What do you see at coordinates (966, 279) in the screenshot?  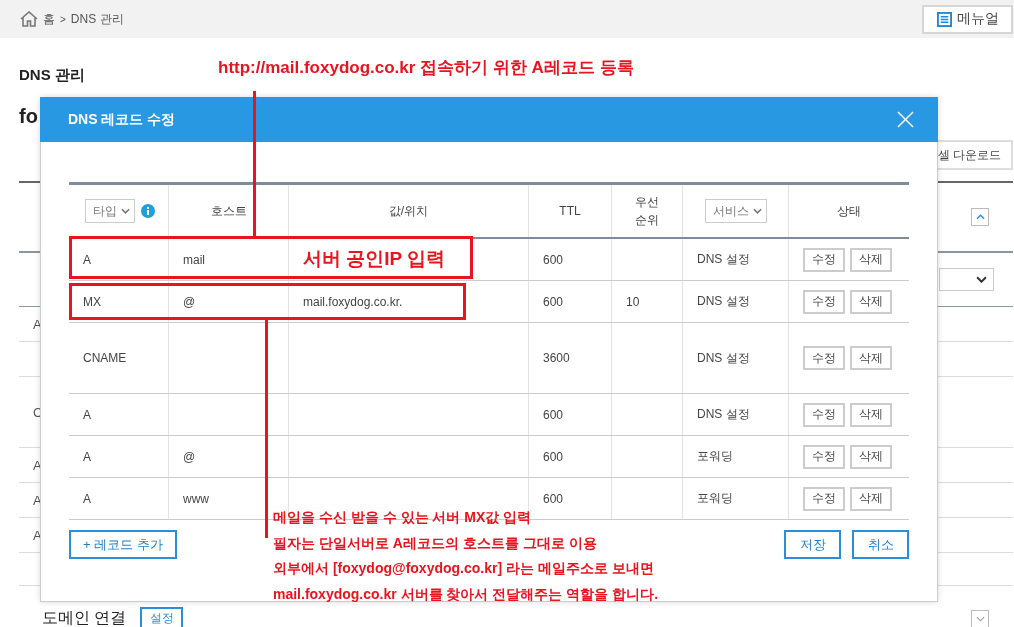 I see `filter-select` at bounding box center [966, 279].